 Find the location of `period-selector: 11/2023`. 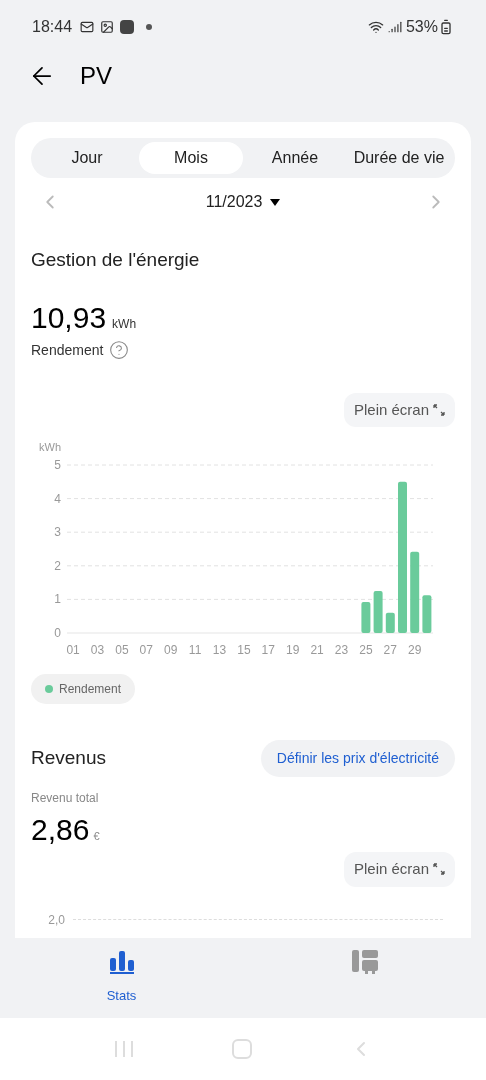

period-selector: 11/2023 is located at coordinates (243, 202).